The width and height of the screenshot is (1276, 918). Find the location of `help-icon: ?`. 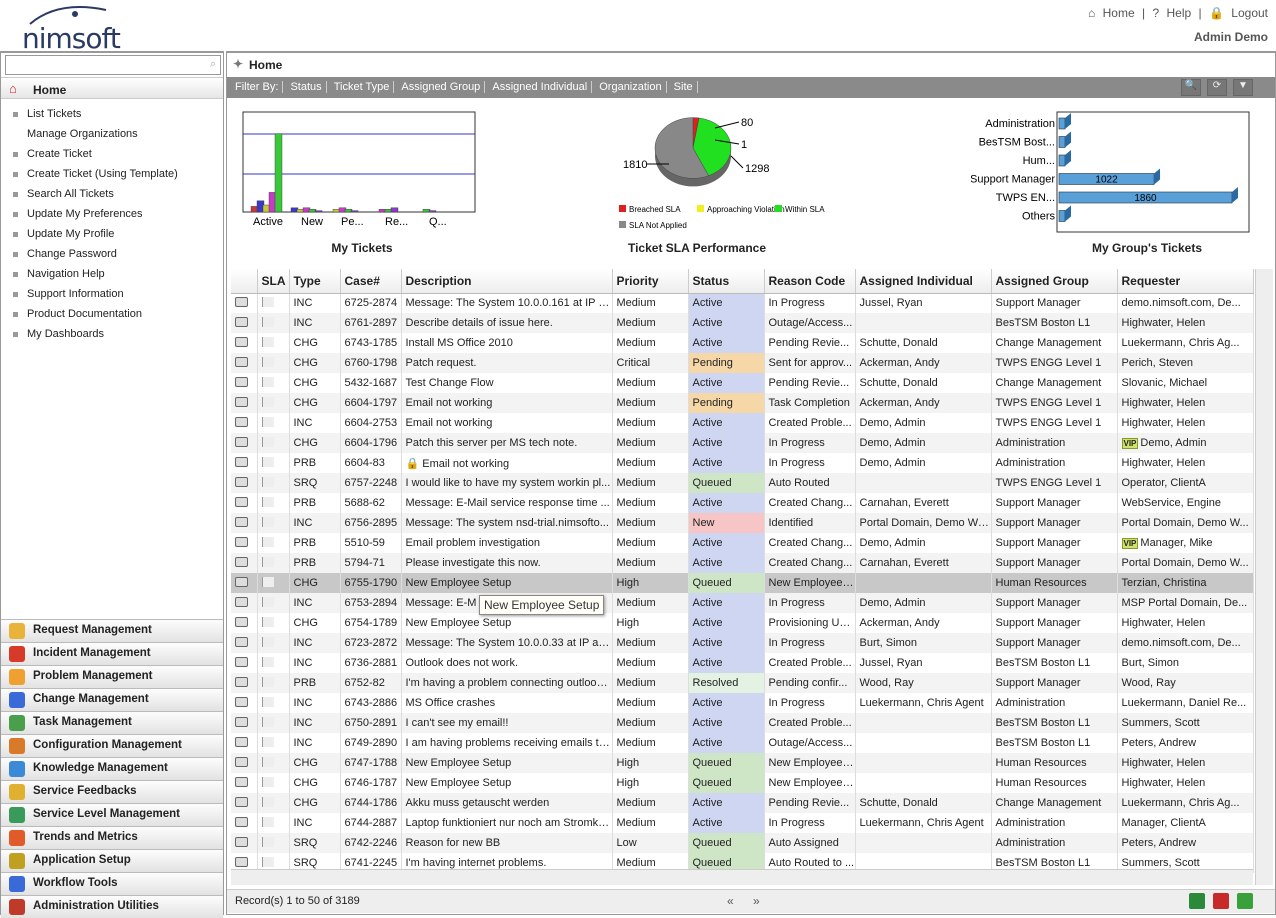

help-icon: ? is located at coordinates (1155, 13).